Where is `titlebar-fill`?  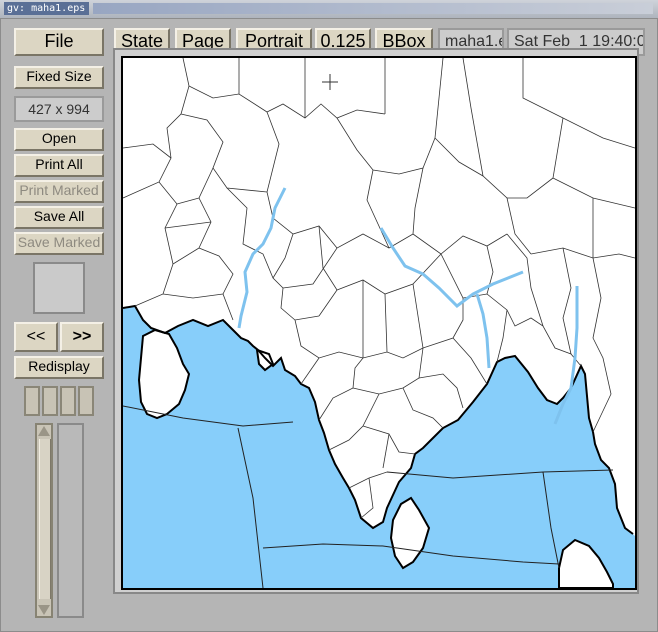 titlebar-fill is located at coordinates (373, 8).